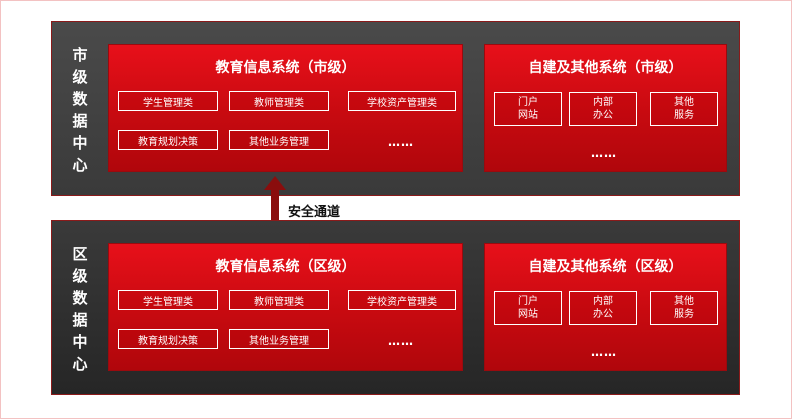 The image size is (792, 419). Describe the element at coordinates (80, 110) in the screenshot. I see `city-data-center-label: 市 级 数 据 中 心` at that location.